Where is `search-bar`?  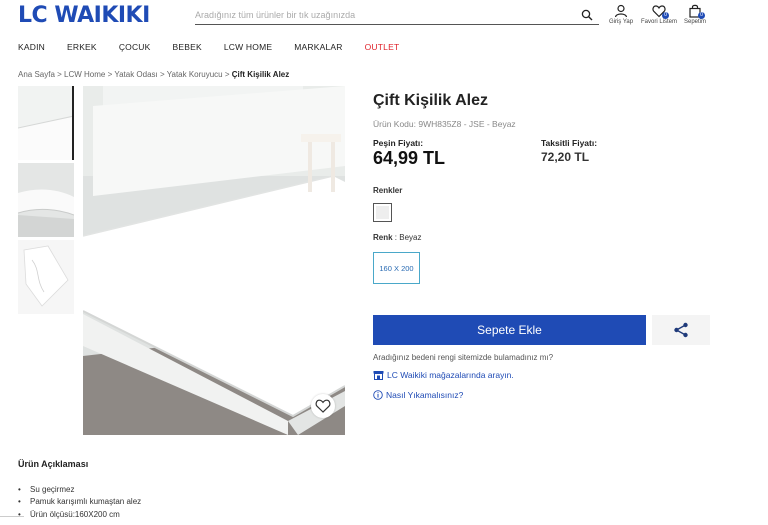
search-bar is located at coordinates (397, 15).